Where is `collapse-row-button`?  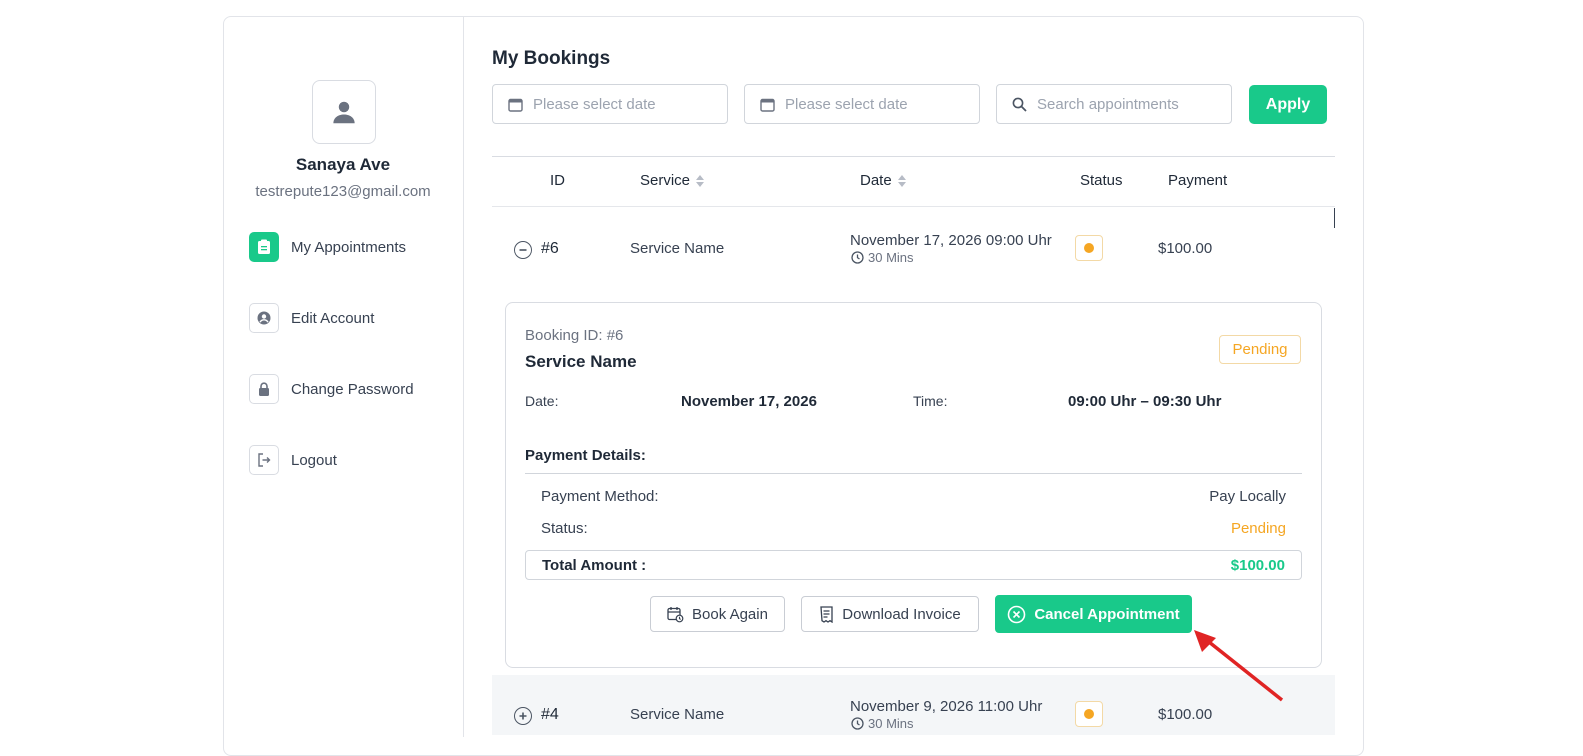 collapse-row-button is located at coordinates (523, 250).